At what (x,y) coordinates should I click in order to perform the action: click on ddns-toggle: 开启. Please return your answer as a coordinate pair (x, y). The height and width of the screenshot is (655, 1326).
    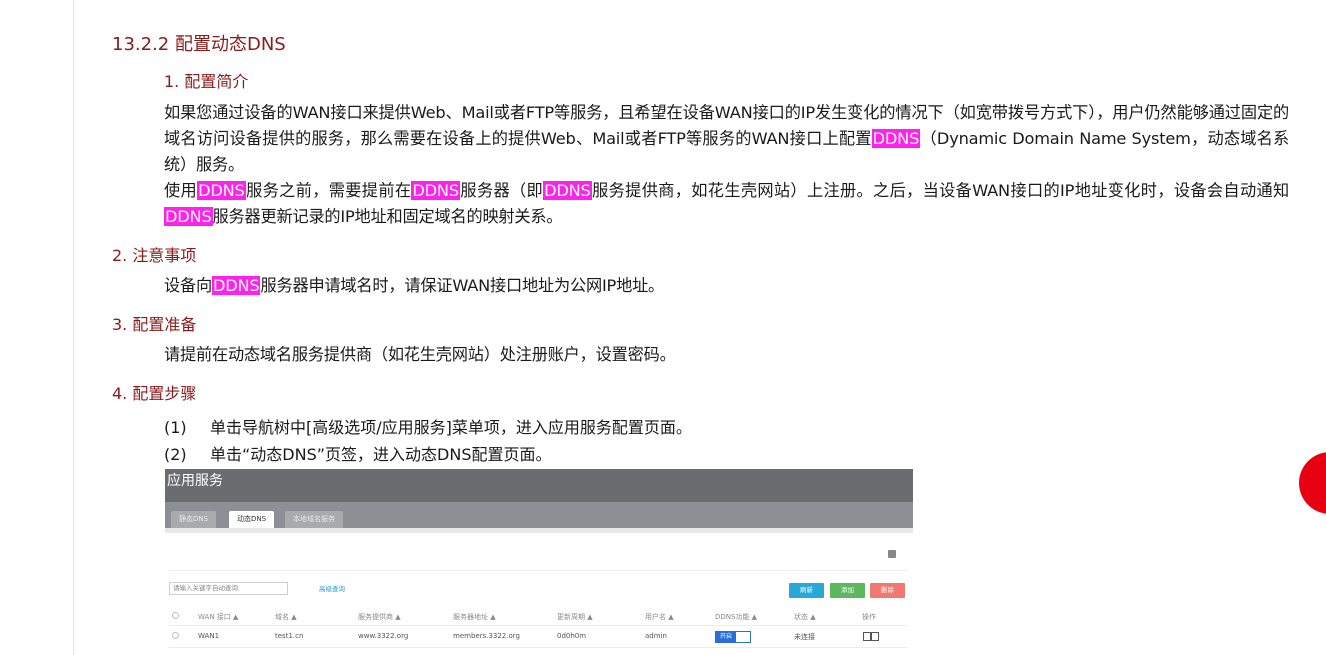
    Looking at the image, I should click on (733, 637).